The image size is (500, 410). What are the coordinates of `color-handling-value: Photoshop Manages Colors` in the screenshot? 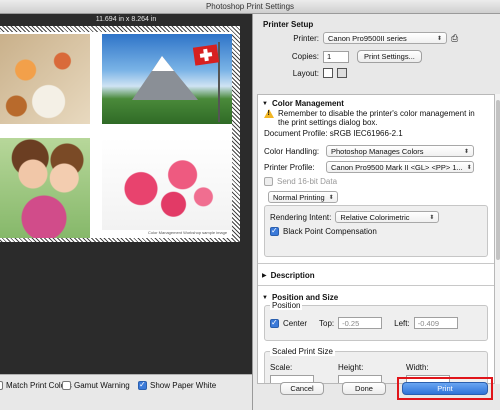 It's located at (377, 151).